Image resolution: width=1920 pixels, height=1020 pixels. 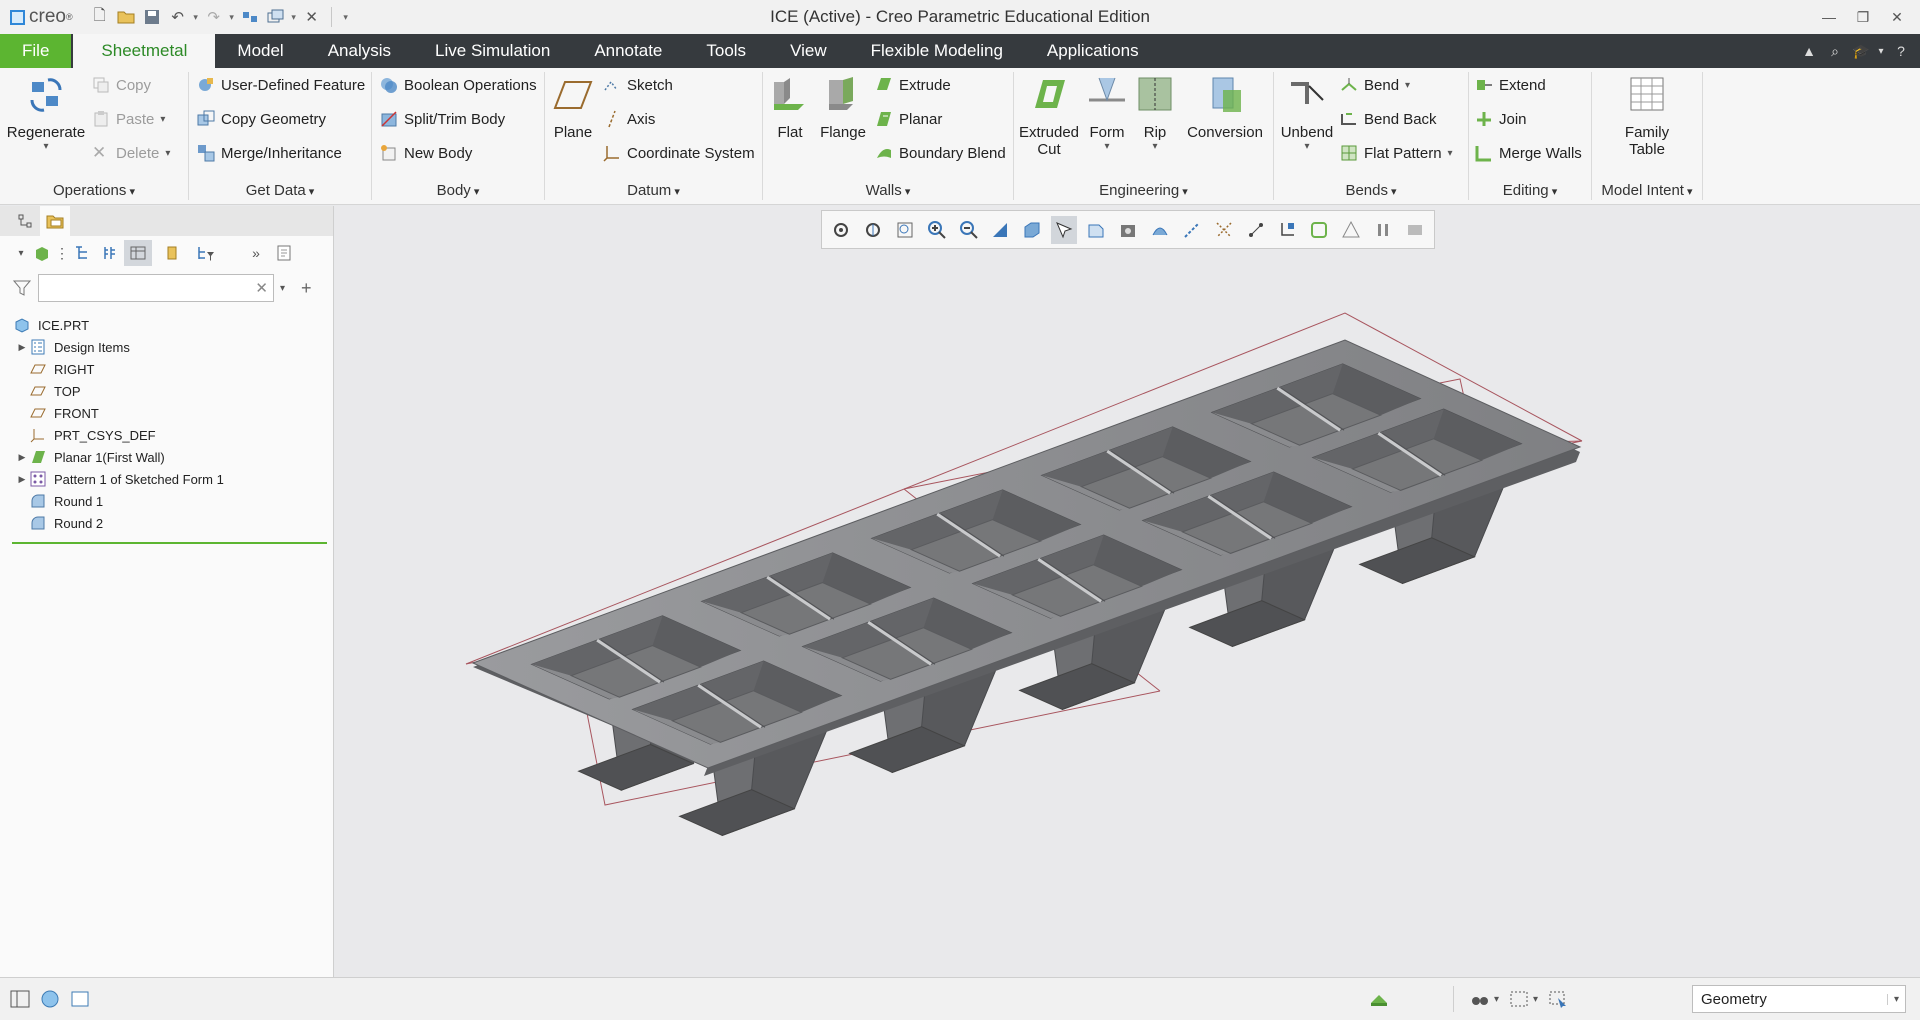 What do you see at coordinates (166, 435) in the screenshot?
I see `tree-item-prt-csys-def: PRT_CSYS_DEF` at bounding box center [166, 435].